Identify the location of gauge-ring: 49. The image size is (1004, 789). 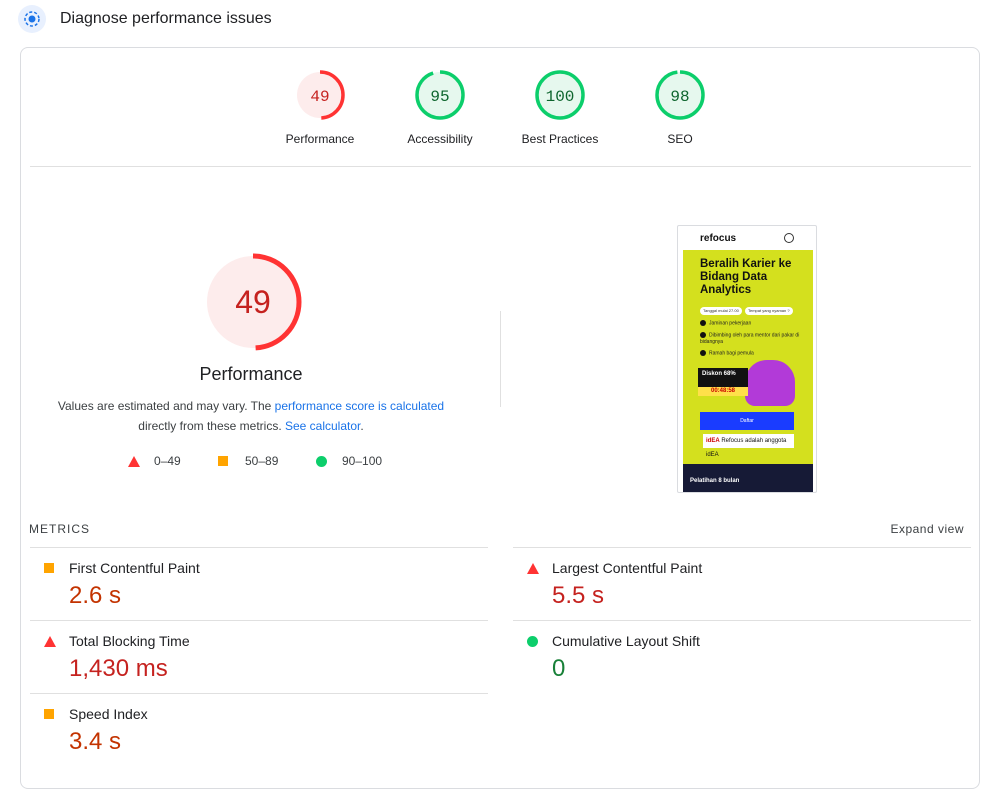
(320, 95).